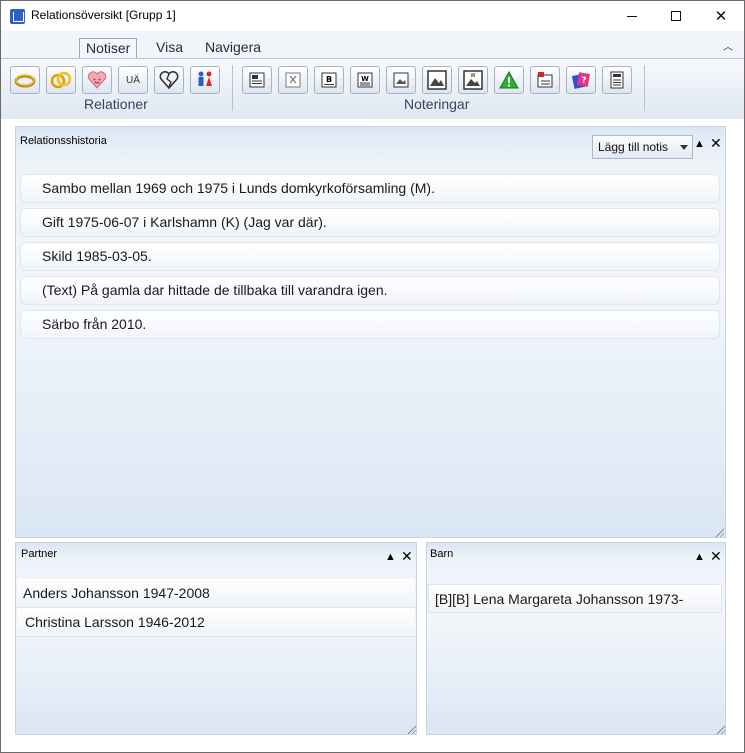  What do you see at coordinates (116, 104) in the screenshot?
I see `group-label-relationer: Relationer` at bounding box center [116, 104].